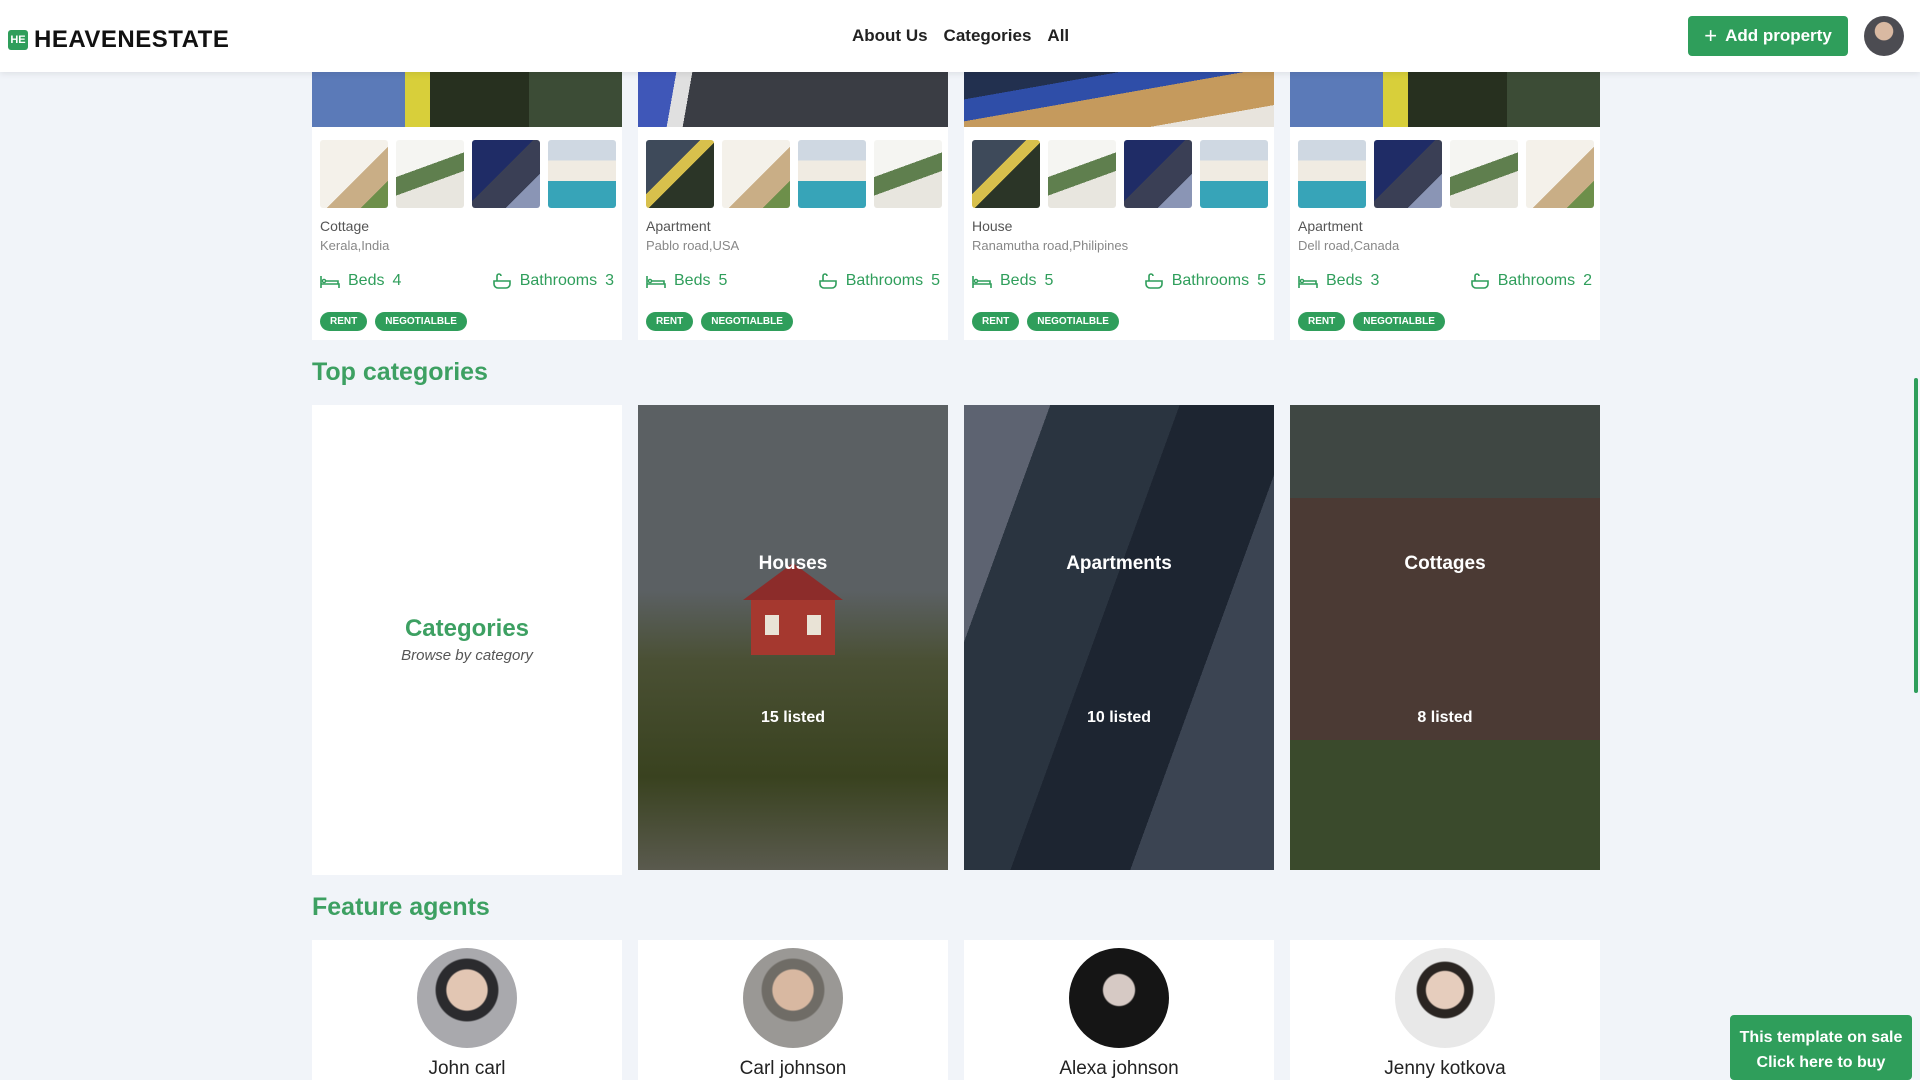  I want to click on page-scrollbar, so click(1916, 535).